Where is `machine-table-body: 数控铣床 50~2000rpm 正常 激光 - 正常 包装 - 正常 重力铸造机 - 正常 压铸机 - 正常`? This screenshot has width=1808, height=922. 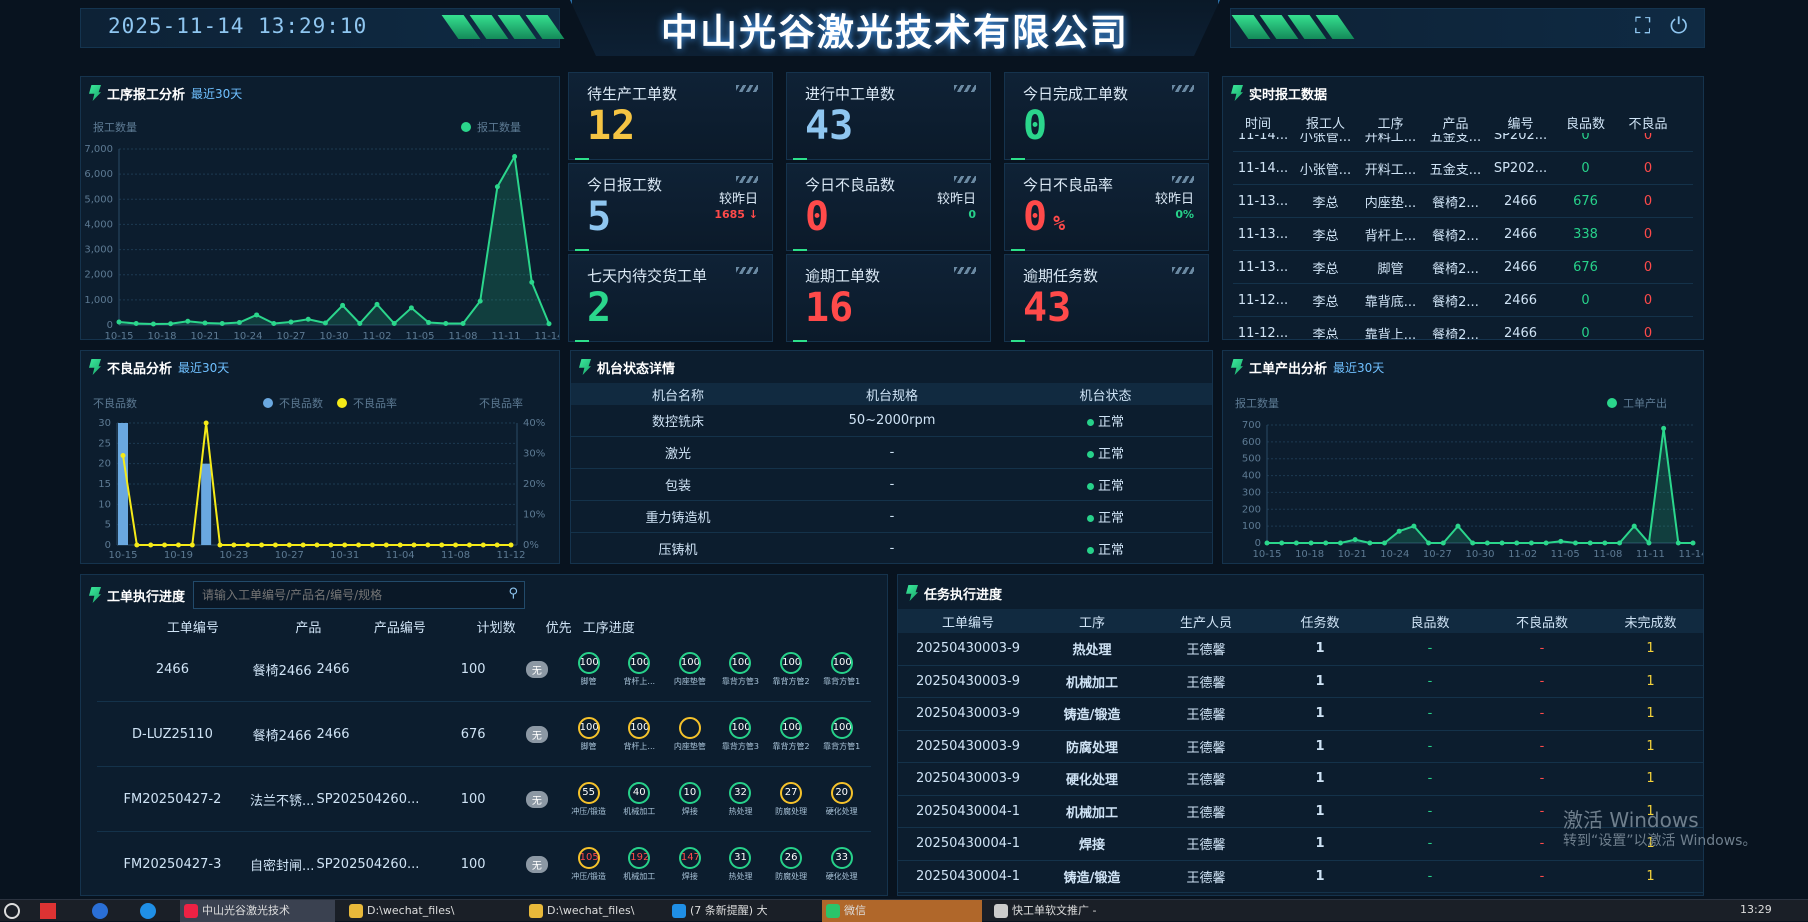 machine-table-body: 数控铣床 50~2000rpm 正常 激光 - 正常 包装 - 正常 重力铸造机 - 正常 压铸机 - 正常 is located at coordinates (891, 484).